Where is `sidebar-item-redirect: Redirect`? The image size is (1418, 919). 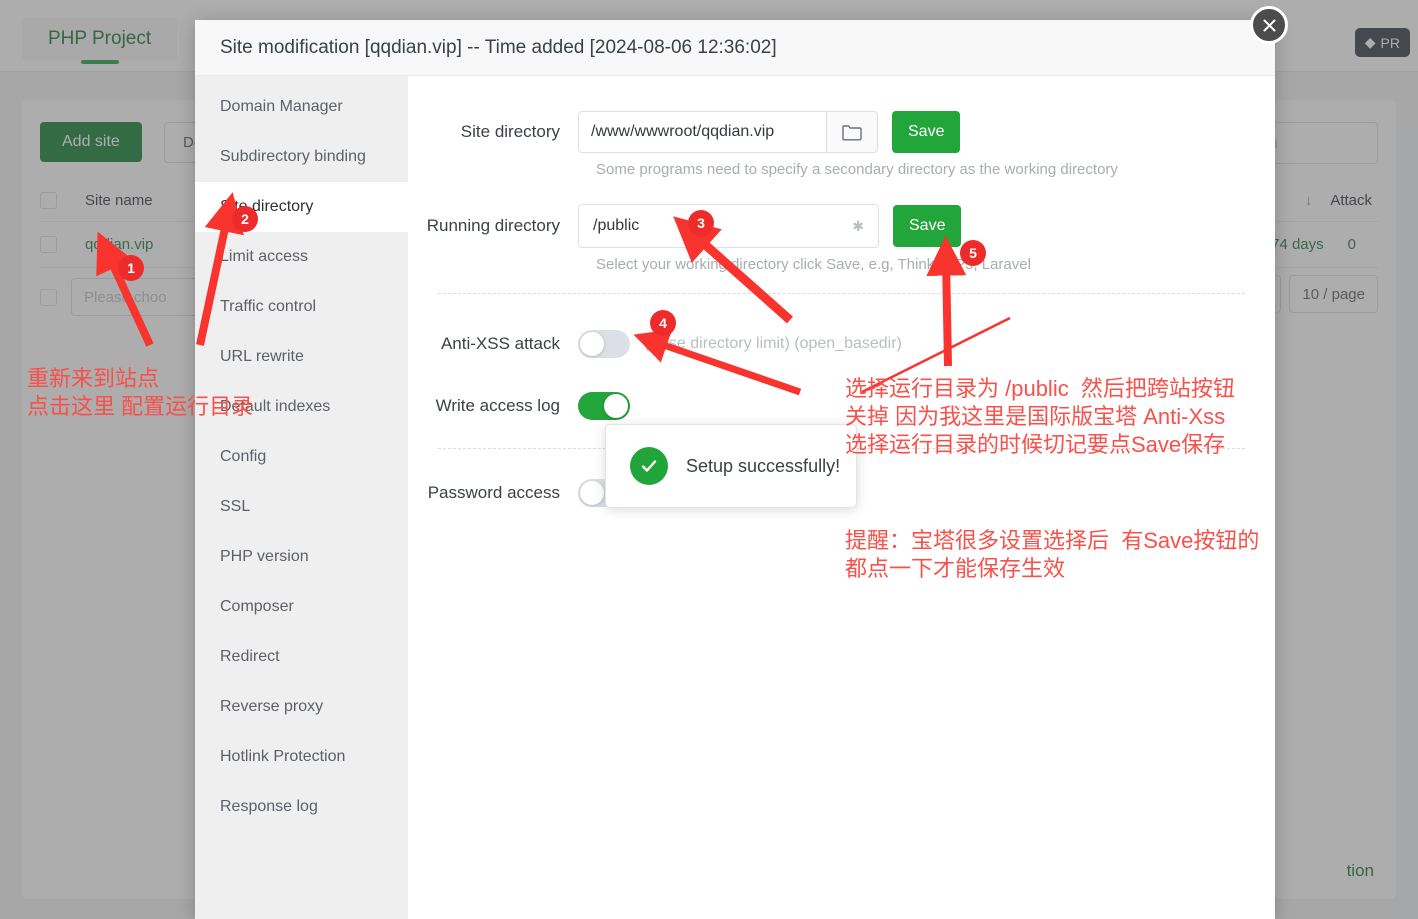
sidebar-item-redirect: Redirect is located at coordinates (301, 657).